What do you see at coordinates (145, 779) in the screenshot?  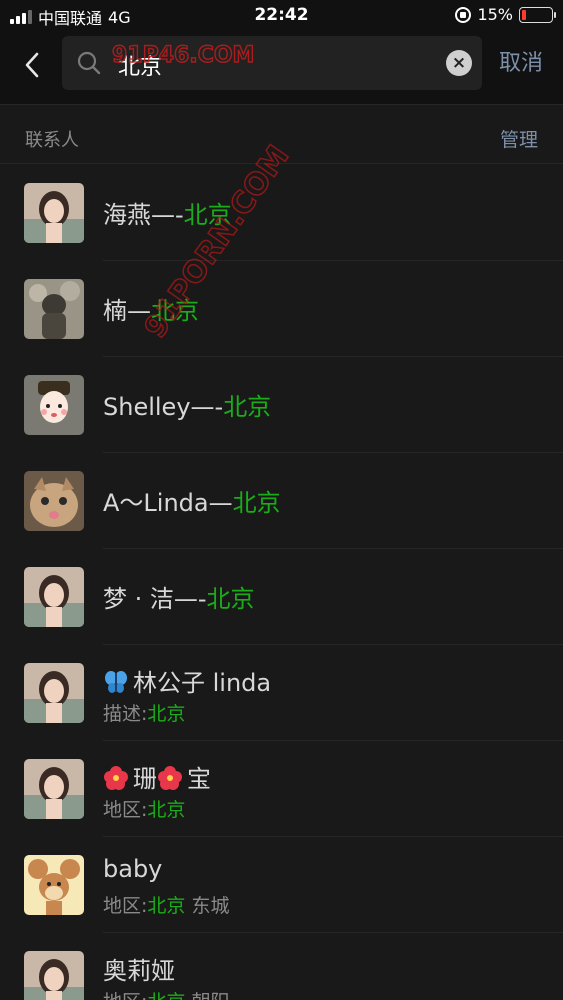 I see `contact-name-text: 珊` at bounding box center [145, 779].